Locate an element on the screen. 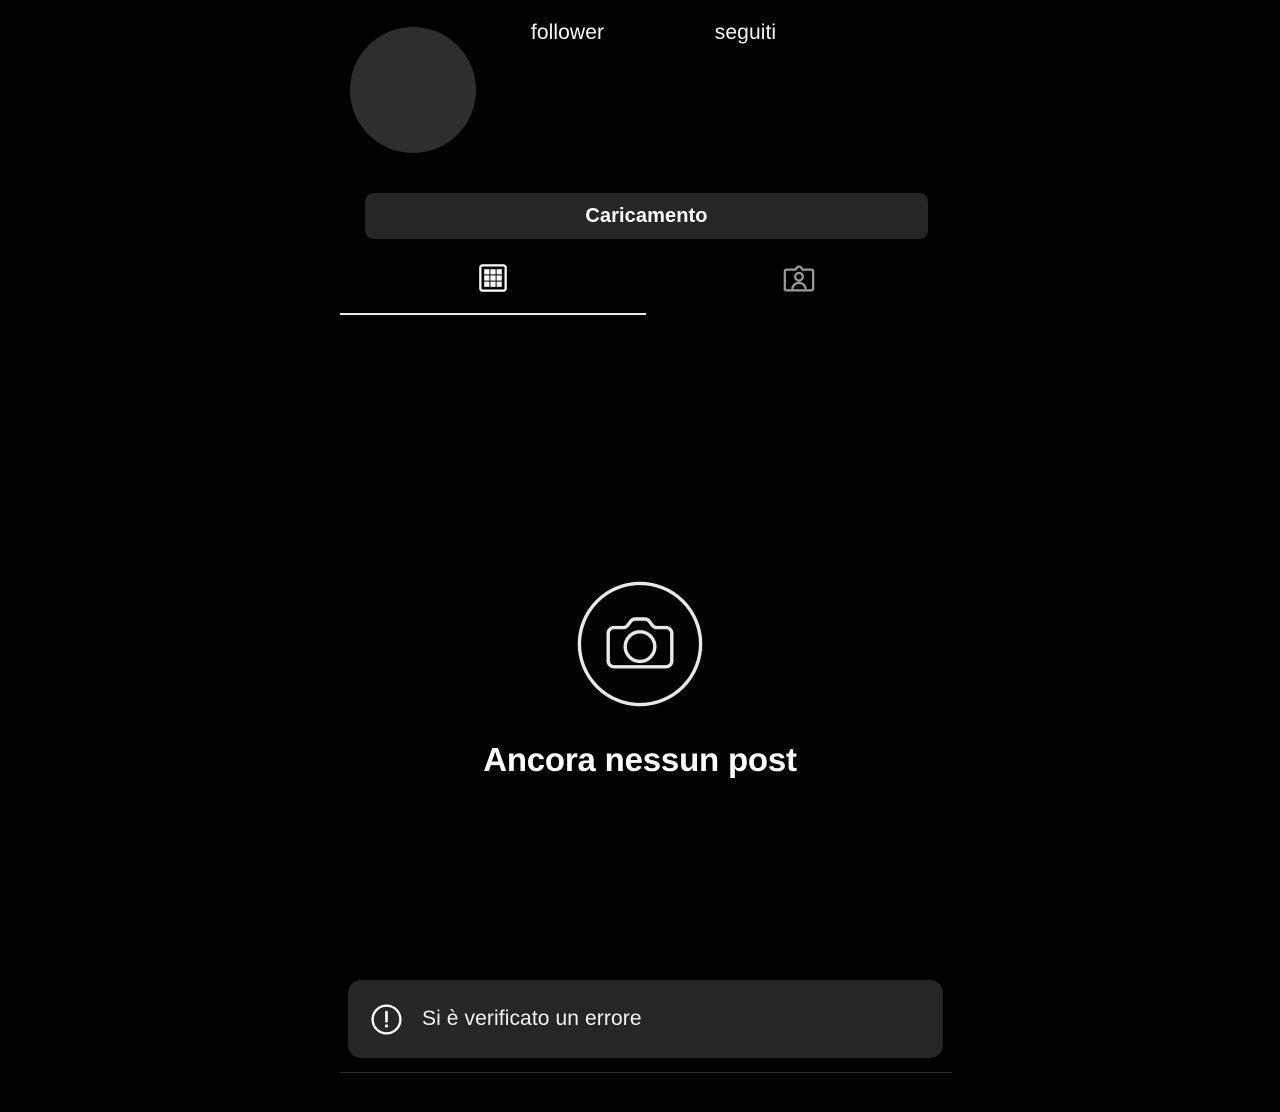 Image resolution: width=1280 pixels, height=1112 pixels. tagged-person-icon is located at coordinates (799, 279).